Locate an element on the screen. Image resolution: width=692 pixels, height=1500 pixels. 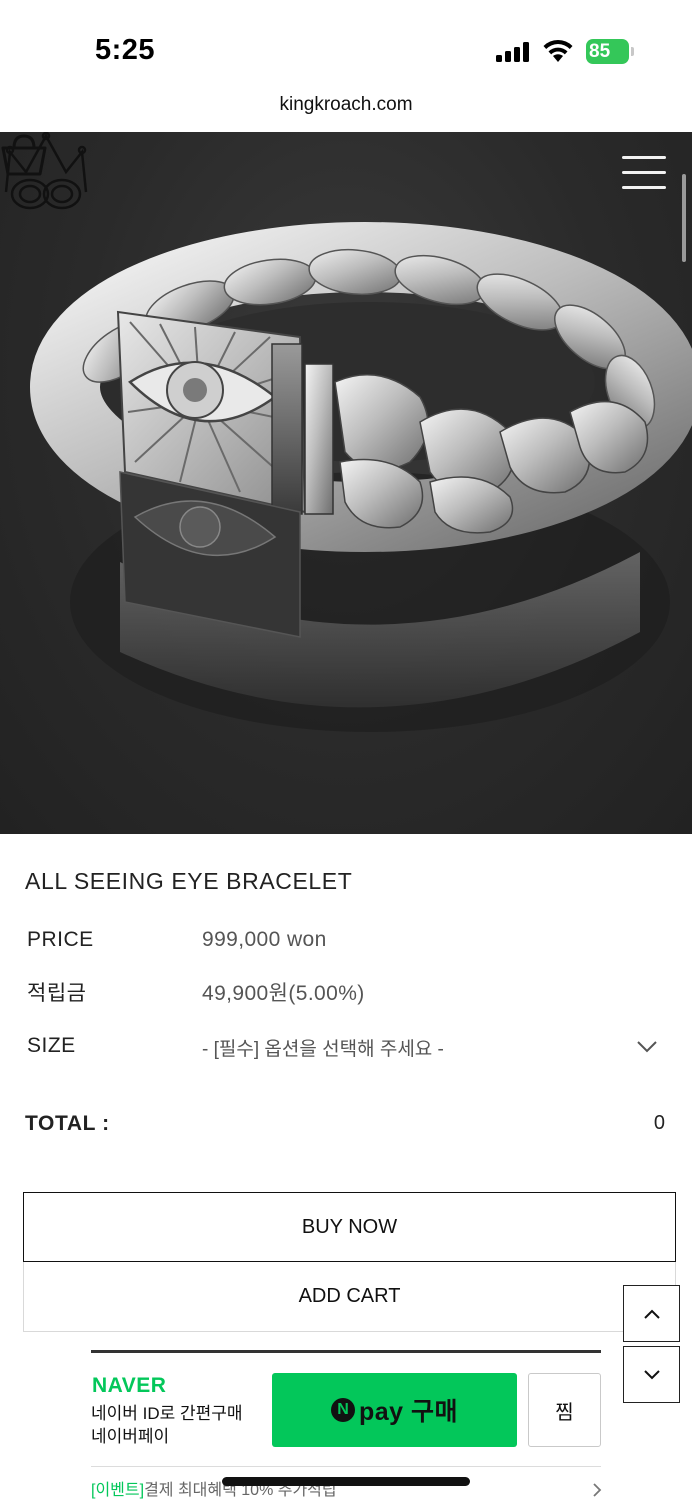
npay-buy-button: N pay 구매 is located at coordinates (394, 1410).